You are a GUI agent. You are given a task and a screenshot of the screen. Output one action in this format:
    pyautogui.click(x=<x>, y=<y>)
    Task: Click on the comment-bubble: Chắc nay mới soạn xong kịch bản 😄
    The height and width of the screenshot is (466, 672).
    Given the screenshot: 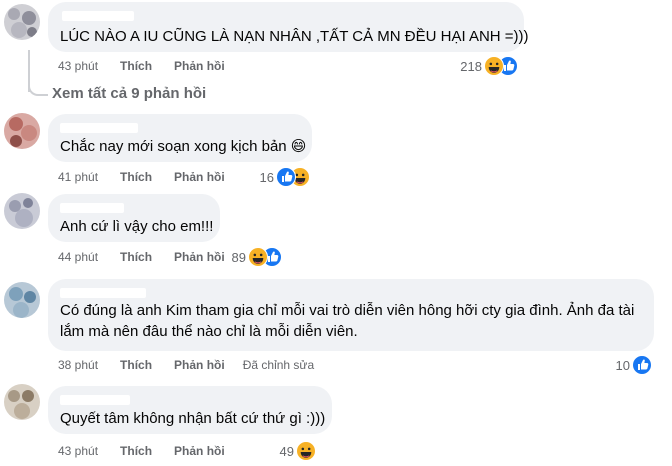 What is the action you would take?
    pyautogui.click(x=180, y=138)
    